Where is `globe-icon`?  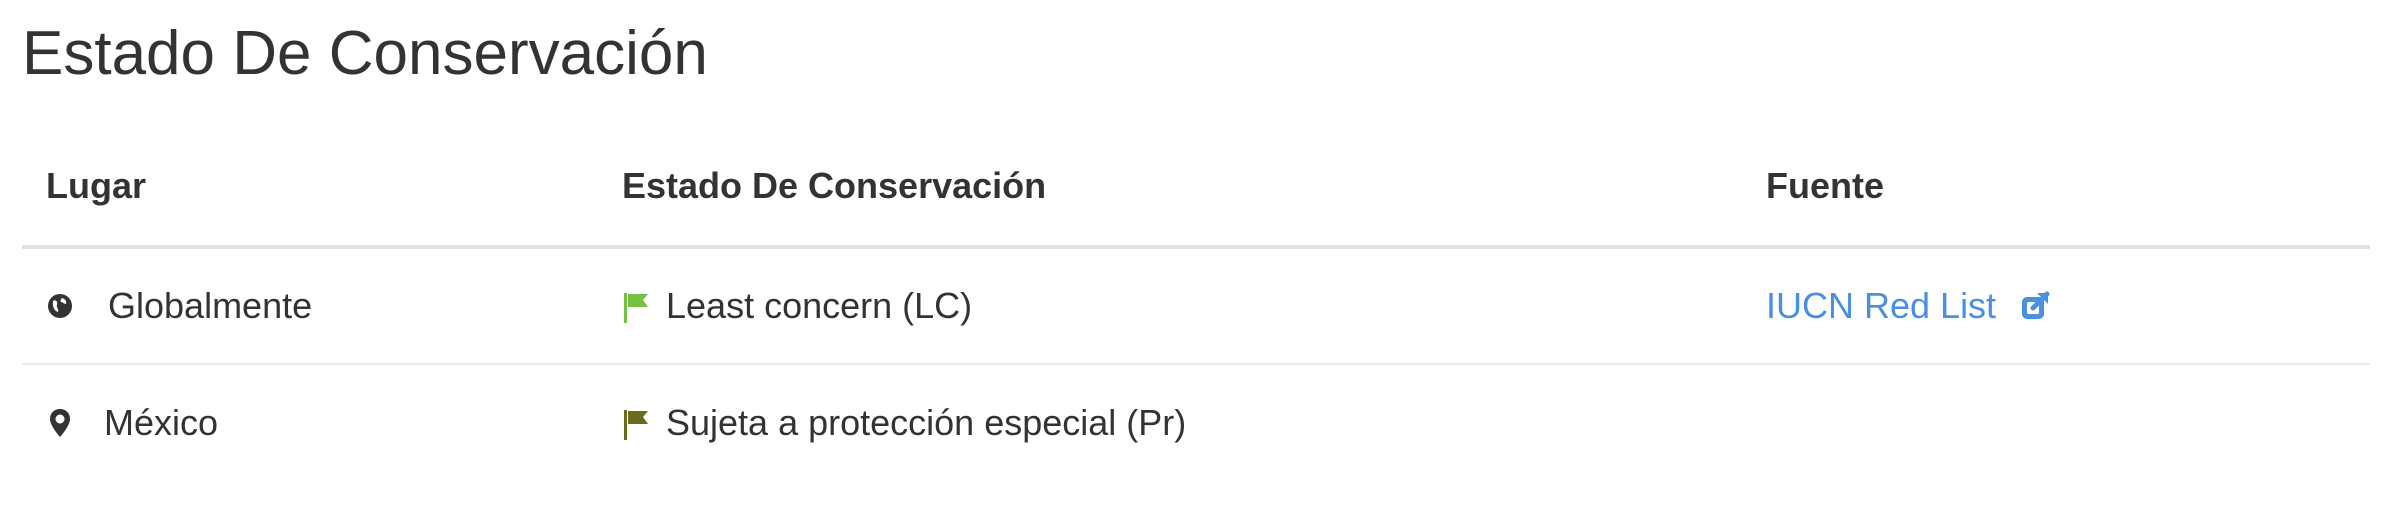
globe-icon is located at coordinates (60, 306).